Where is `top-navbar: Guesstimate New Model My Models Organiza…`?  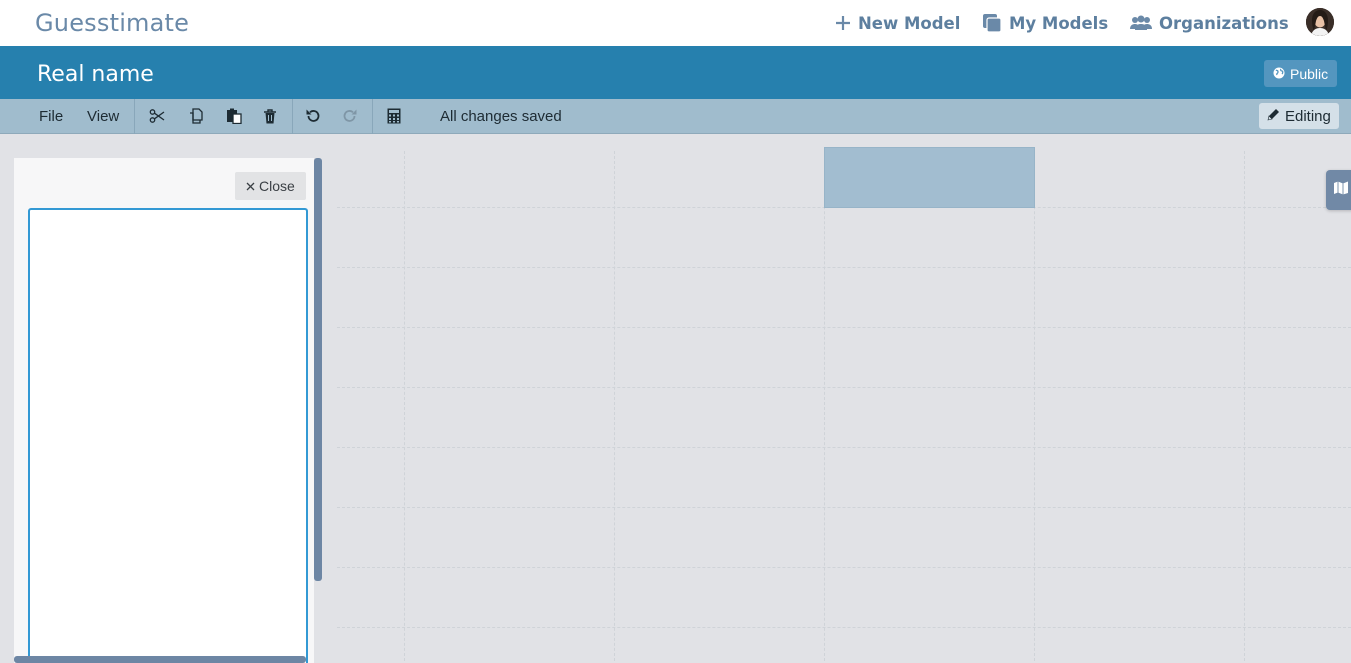
top-navbar: Guesstimate New Model My Models Organiza… is located at coordinates (675, 23).